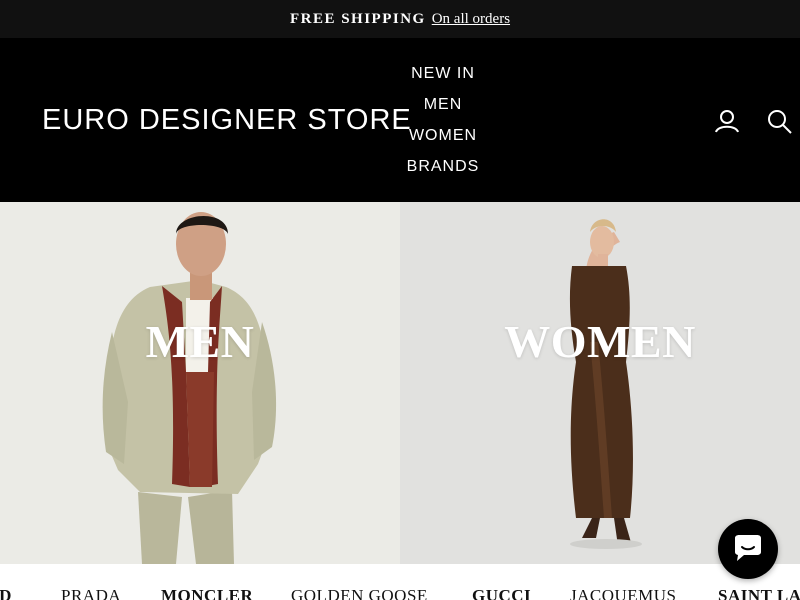  I want to click on brand-item: SAINT LAU, so click(759, 593).